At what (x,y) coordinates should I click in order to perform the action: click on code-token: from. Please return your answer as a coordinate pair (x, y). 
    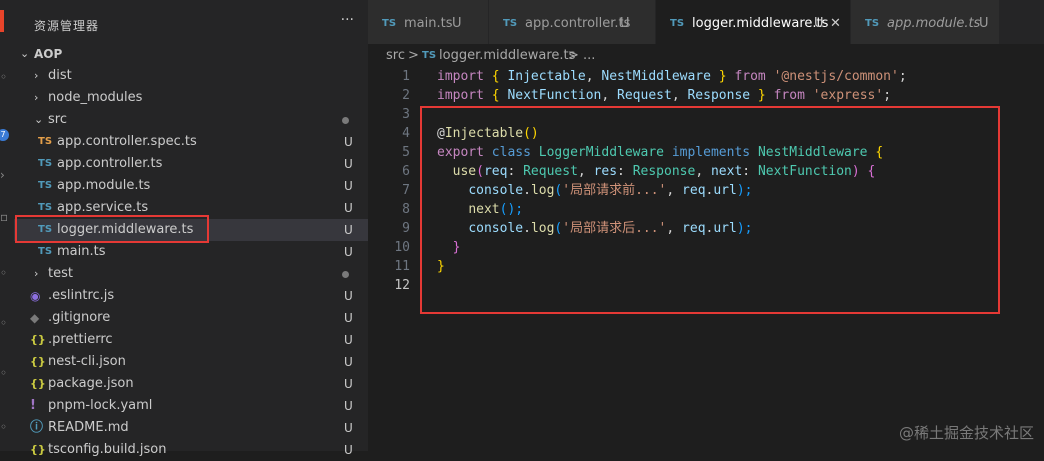
    Looking at the image, I should click on (750, 76).